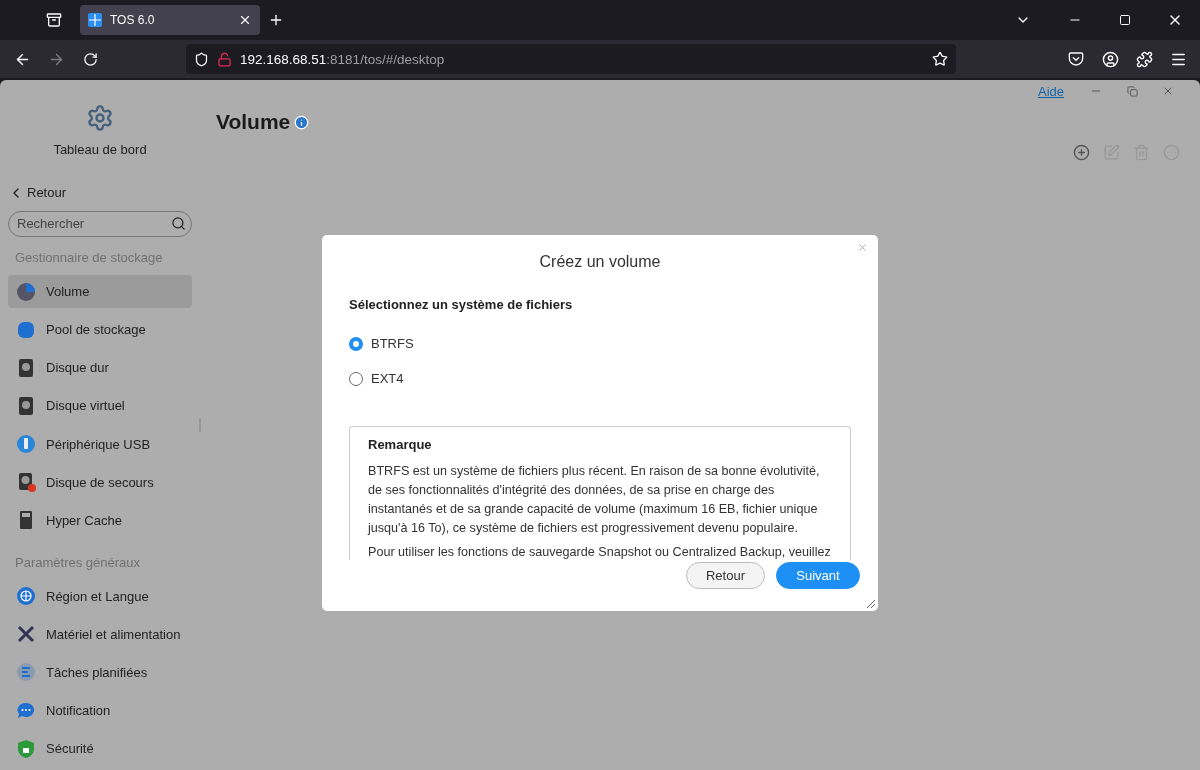  What do you see at coordinates (201, 59) in the screenshot?
I see `shield-icon` at bounding box center [201, 59].